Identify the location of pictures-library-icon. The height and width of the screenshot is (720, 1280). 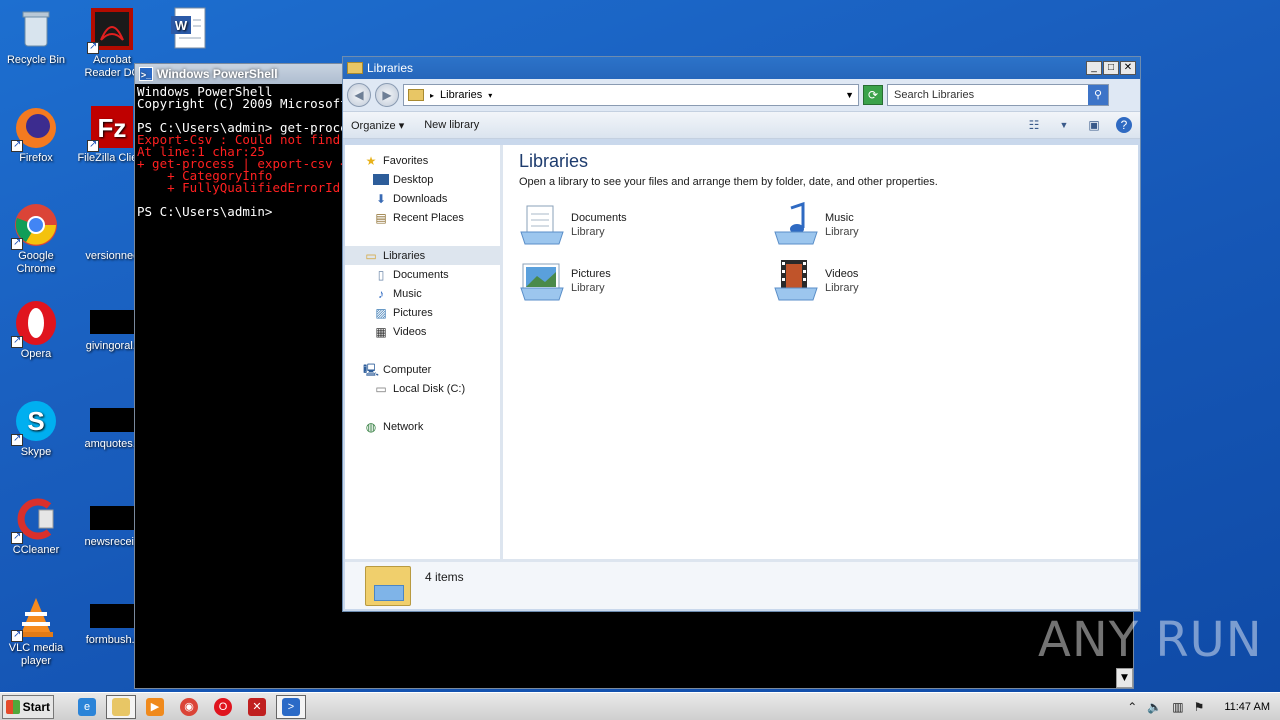
(542, 281).